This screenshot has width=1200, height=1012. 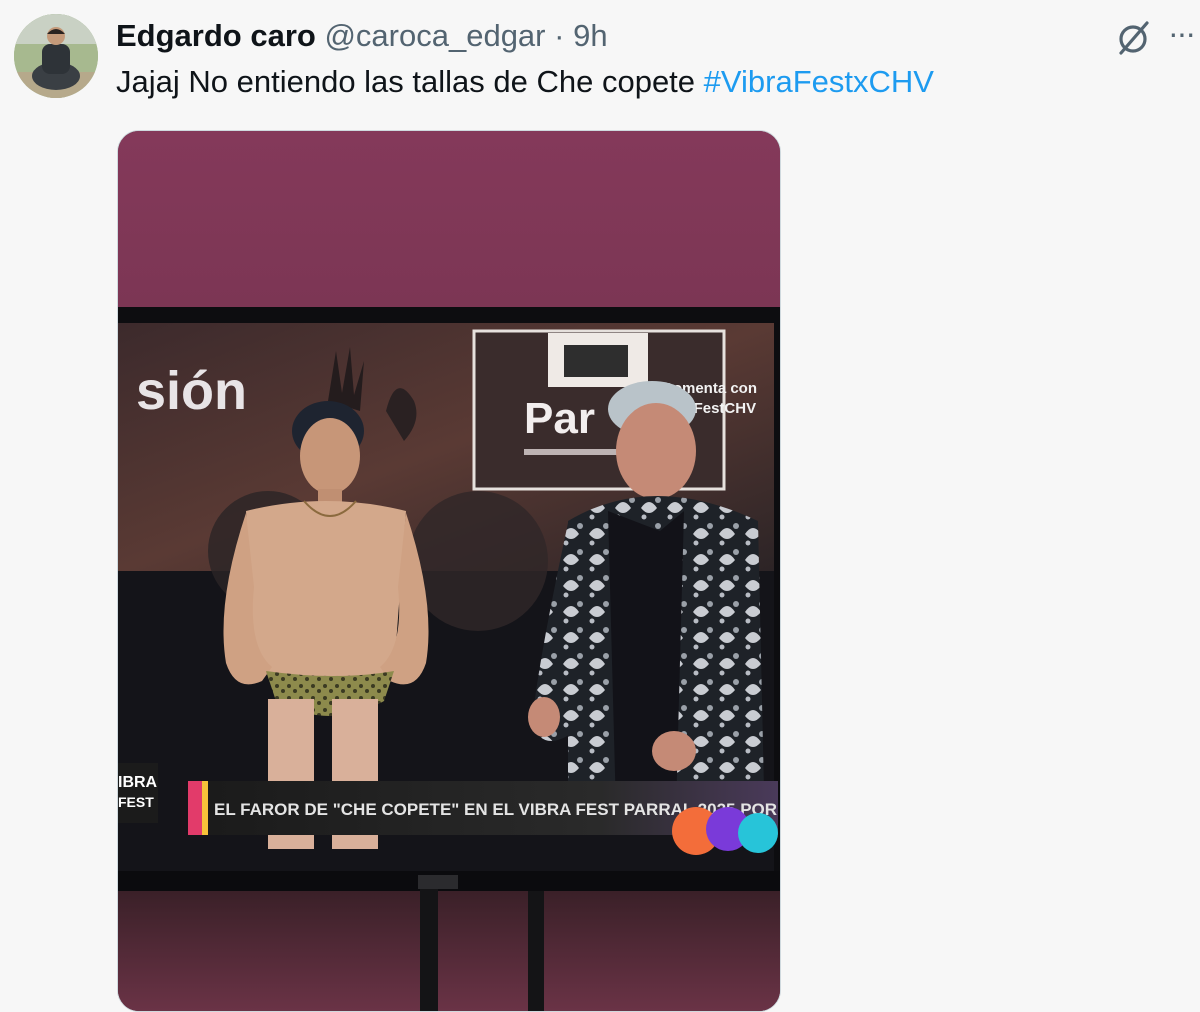 What do you see at coordinates (559, 418) in the screenshot?
I see `screen-logo-text: Par` at bounding box center [559, 418].